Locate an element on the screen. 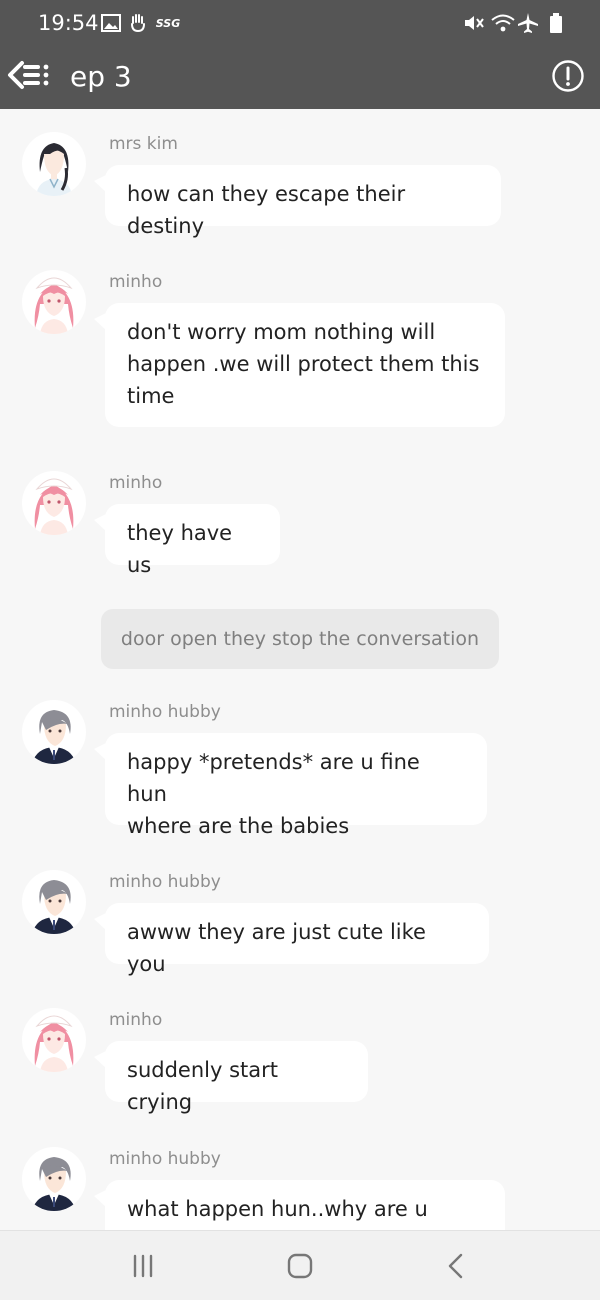 This screenshot has height=1300, width=600. status-bar: 19:54 SSG is located at coordinates (300, 24).